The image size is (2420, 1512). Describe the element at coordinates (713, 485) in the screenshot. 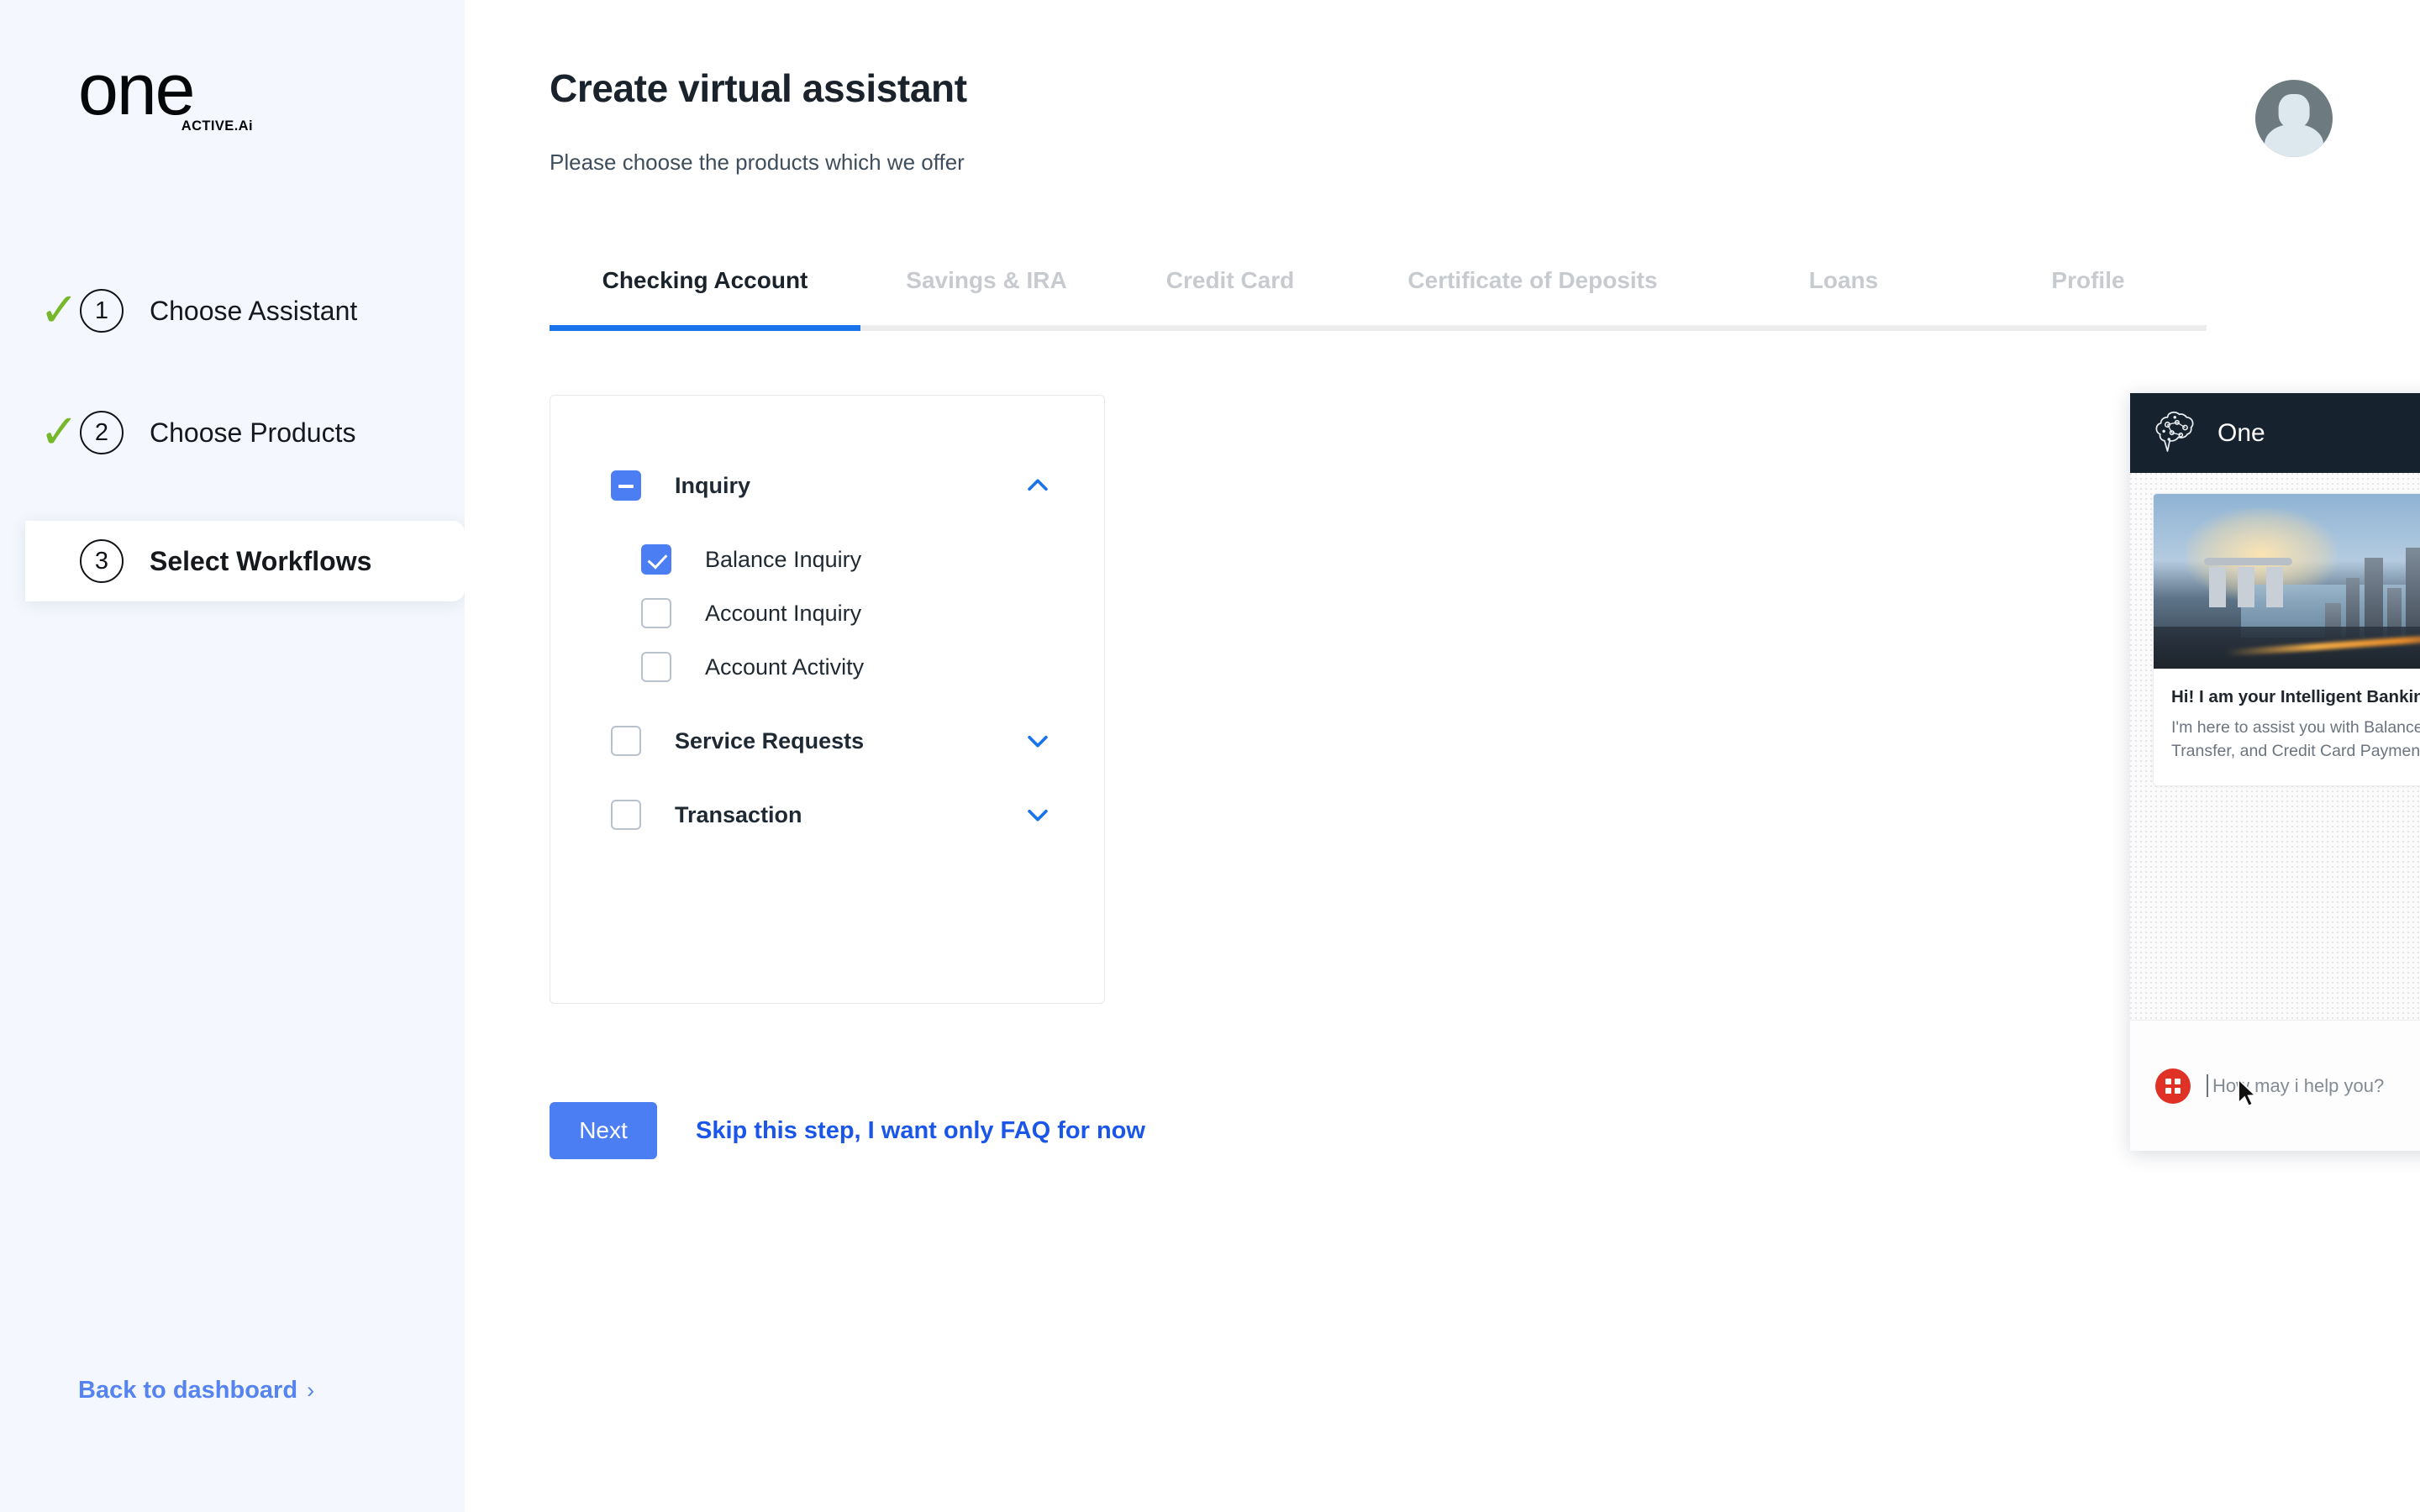

I see `workflow-label: Inquiry` at that location.